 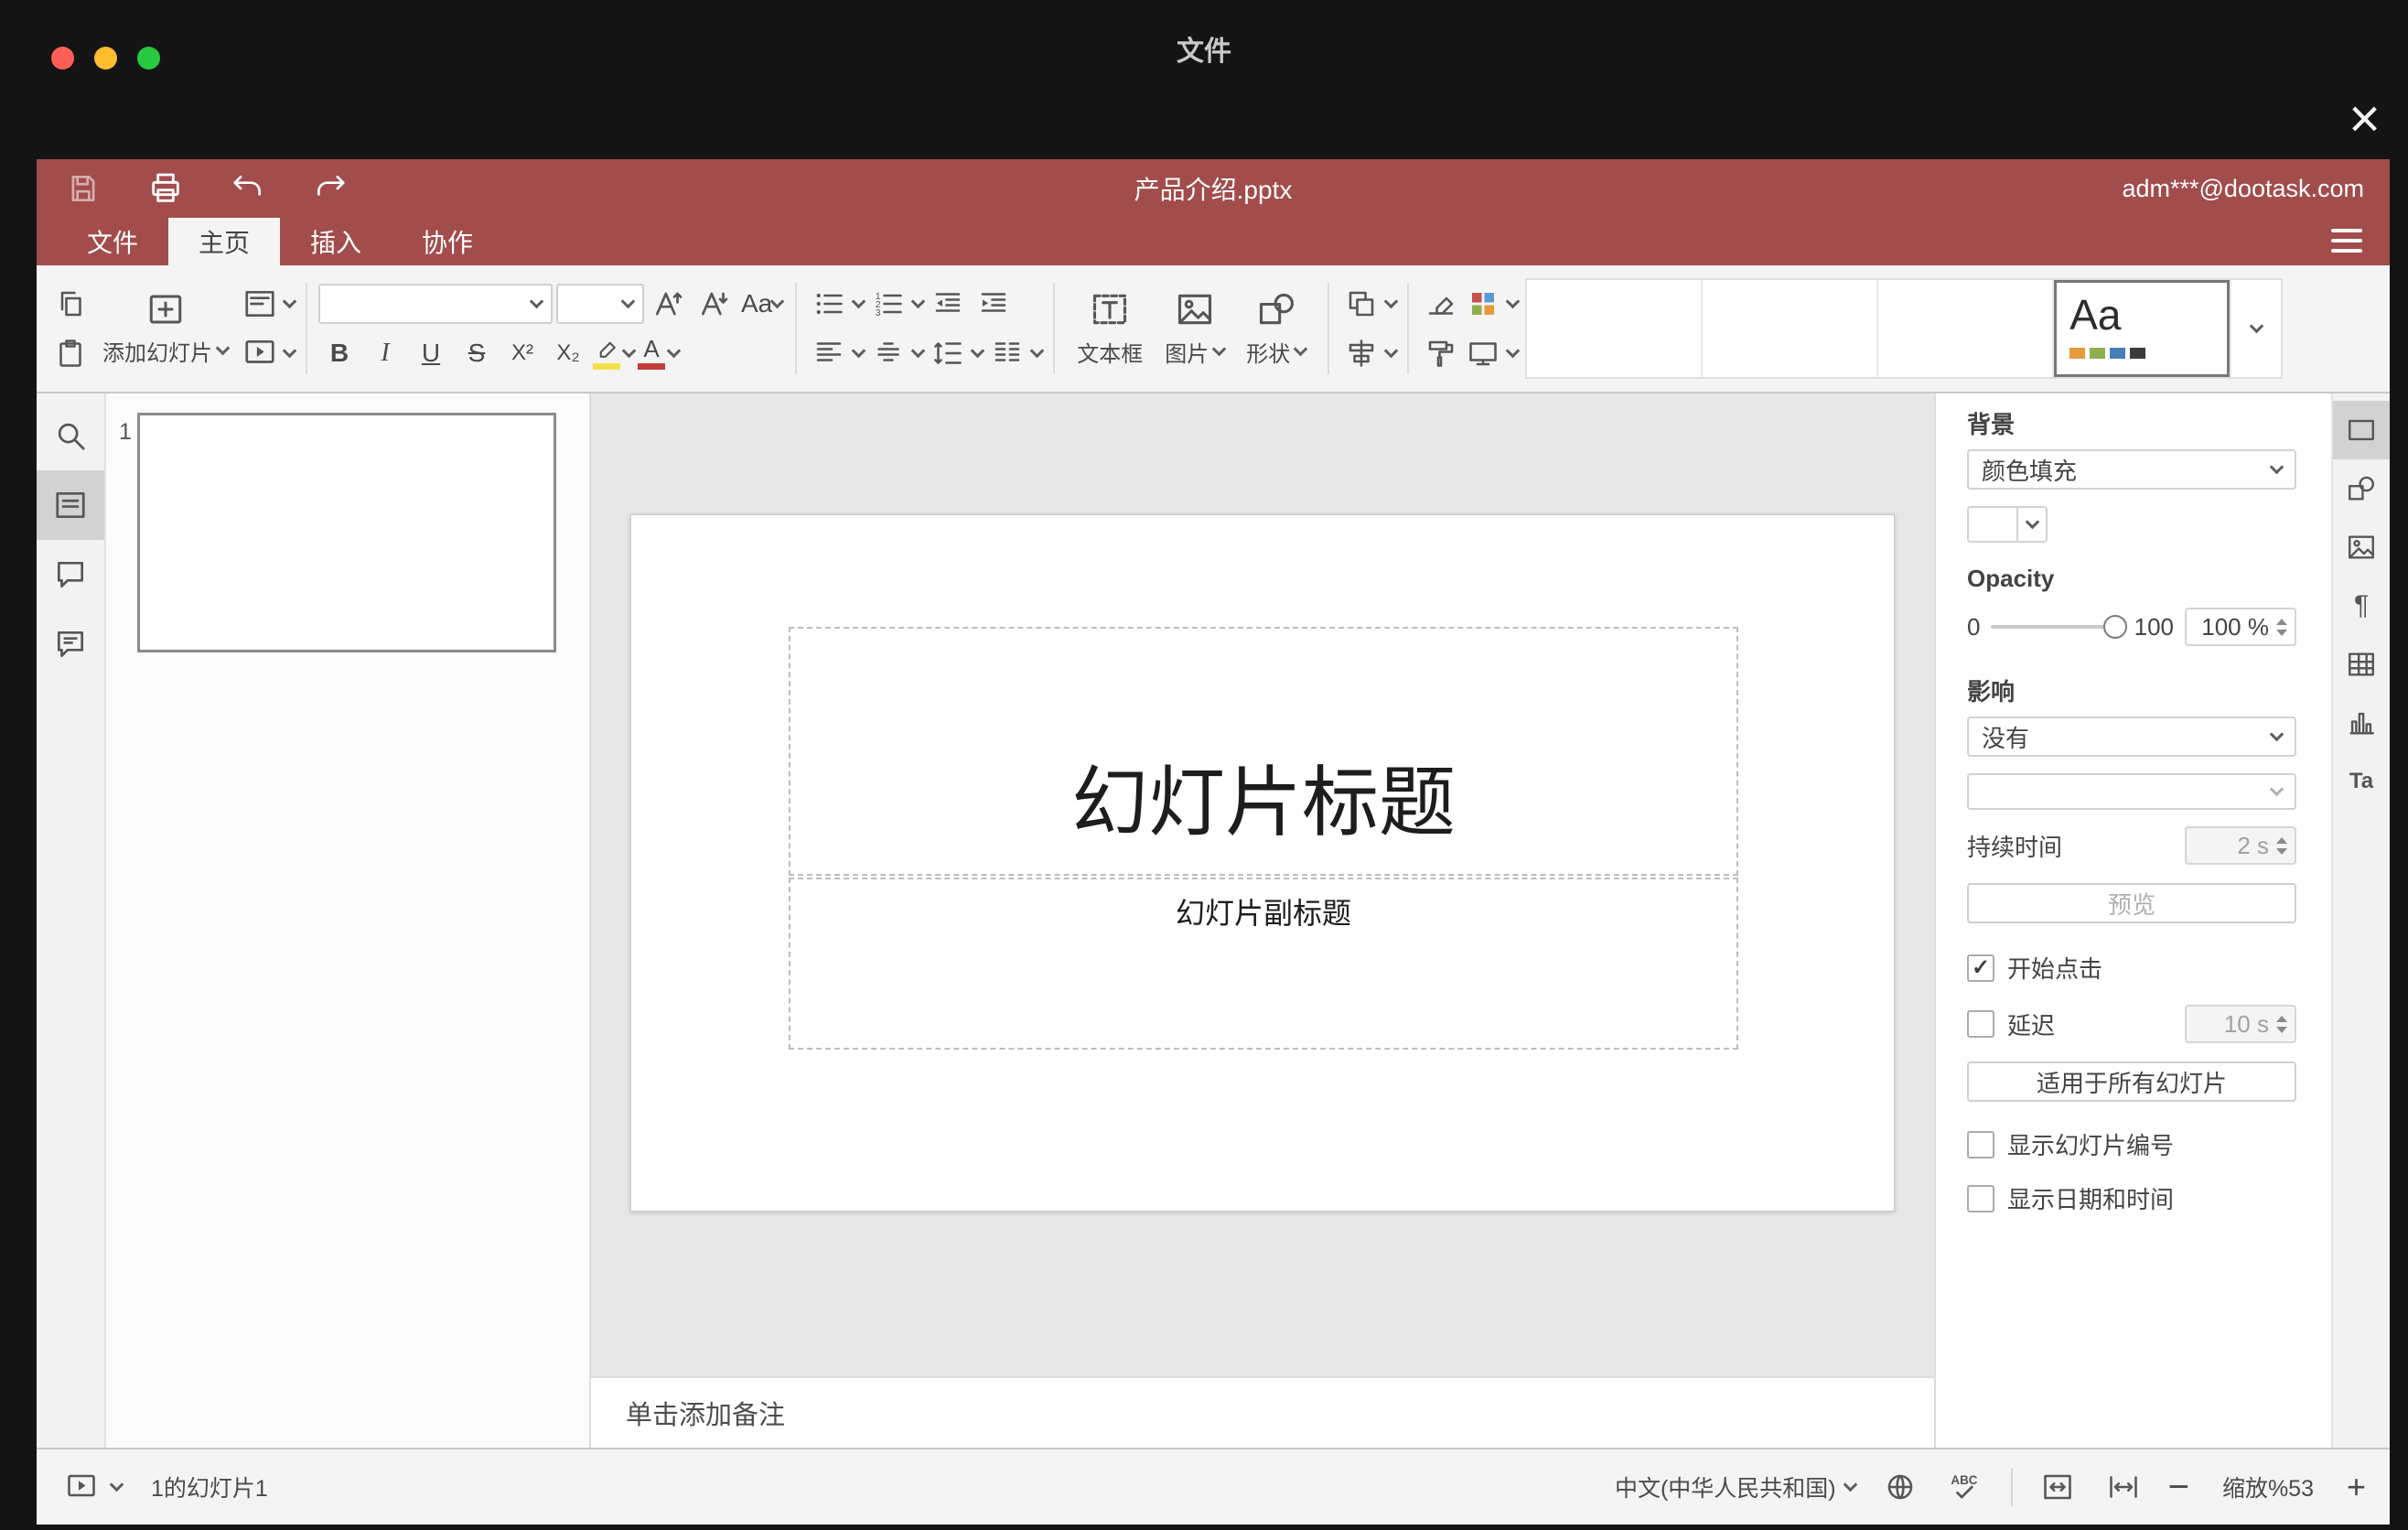 I want to click on start-on-click-checkbox: ✓, so click(x=1980, y=968).